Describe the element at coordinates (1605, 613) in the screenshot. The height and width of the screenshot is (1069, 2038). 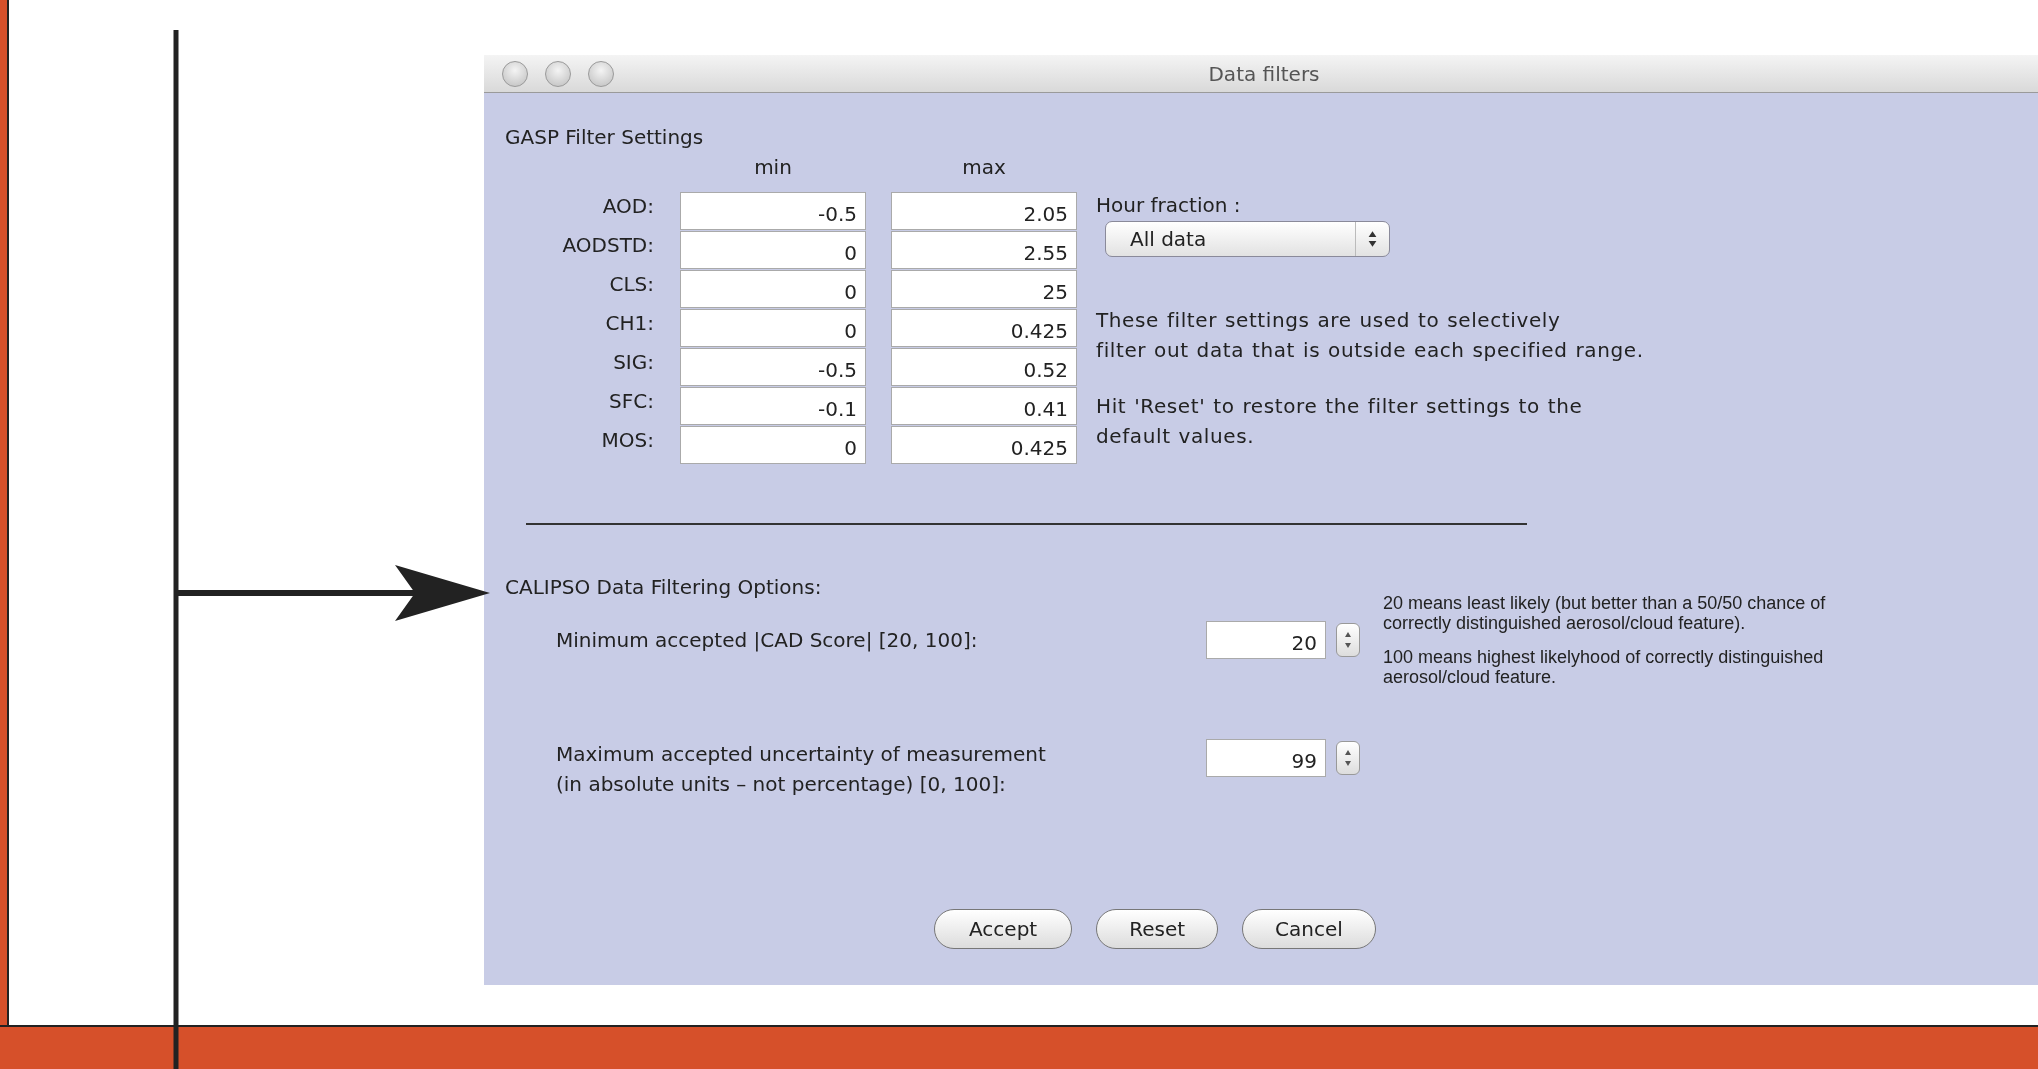
I see `help-note: 20 means least likely (but better than a 50/50 chance of correctly distinguished aerosol/cloud feature).` at that location.